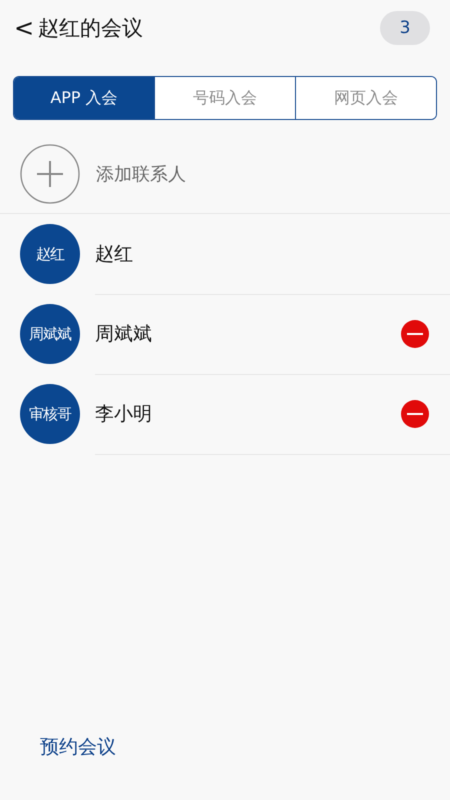 This screenshot has height=800, width=450. Describe the element at coordinates (405, 28) in the screenshot. I see `participant-count: 3` at that location.